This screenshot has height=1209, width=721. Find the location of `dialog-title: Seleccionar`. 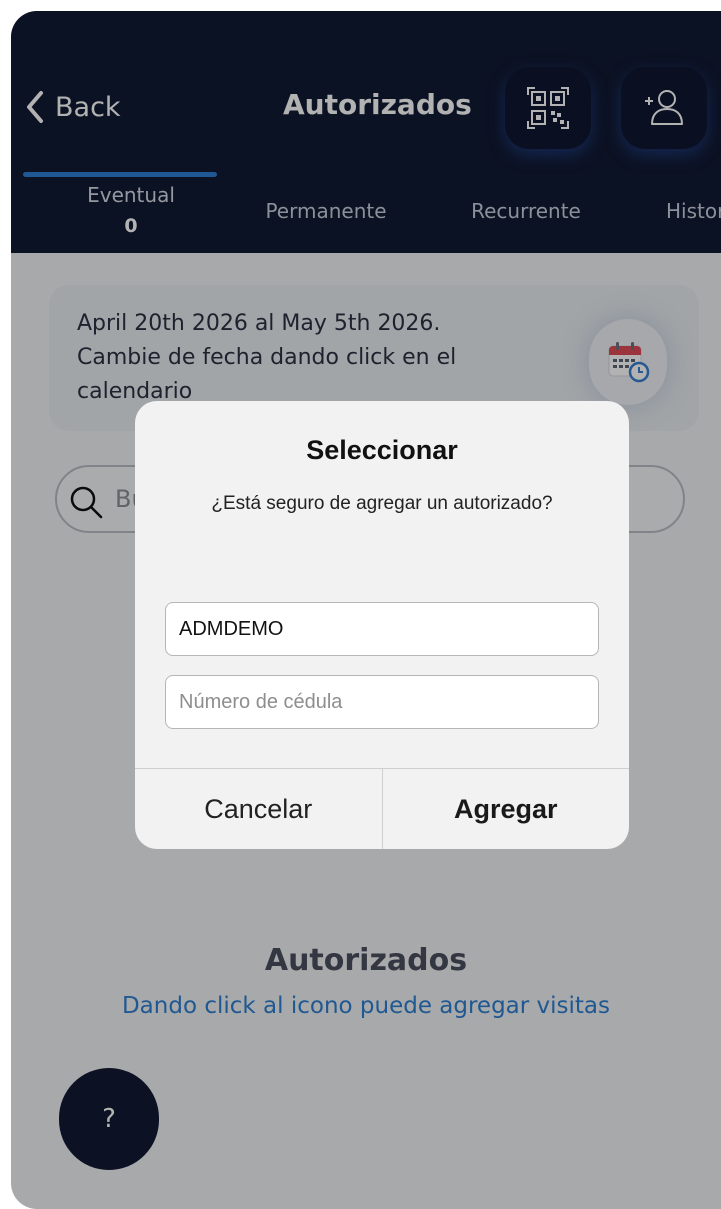

dialog-title: Seleccionar is located at coordinates (382, 450).